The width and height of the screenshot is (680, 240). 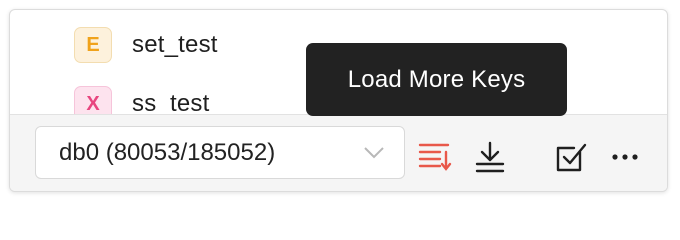 I want to click on tooltip: Load More Keys, so click(x=436, y=79).